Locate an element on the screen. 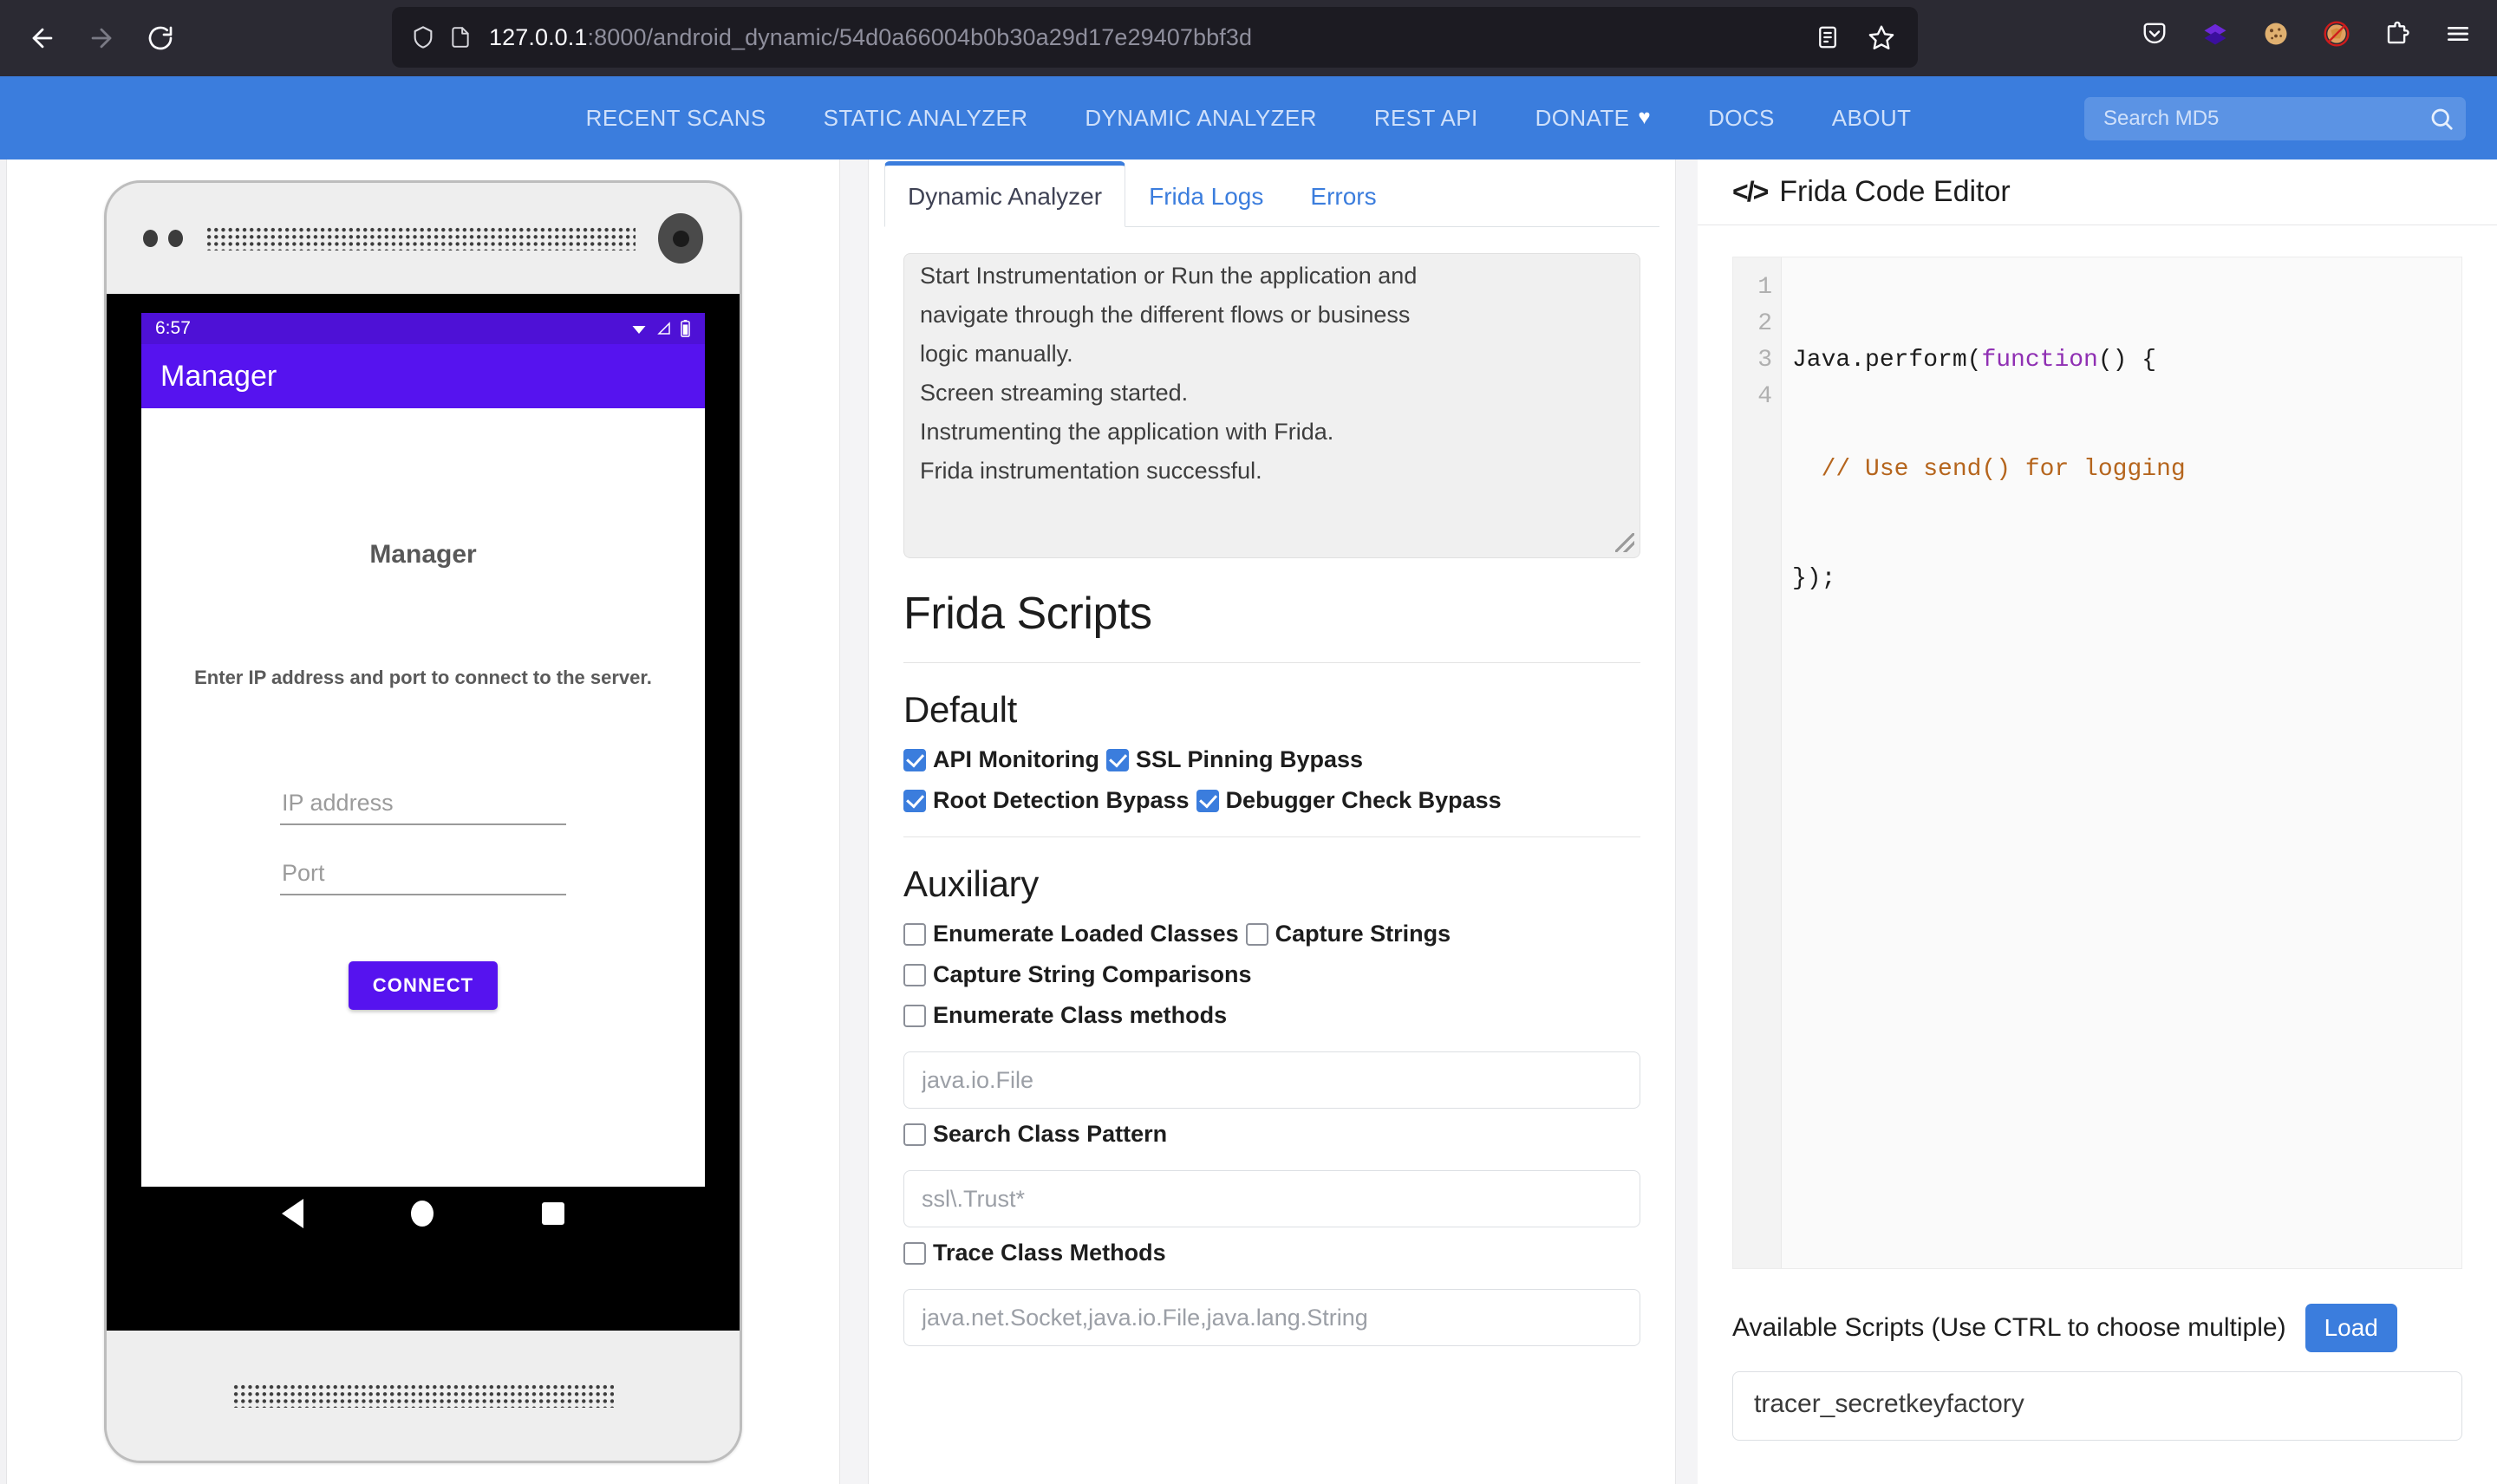 This screenshot has width=2497, height=1484. port-field is located at coordinates (423, 875).